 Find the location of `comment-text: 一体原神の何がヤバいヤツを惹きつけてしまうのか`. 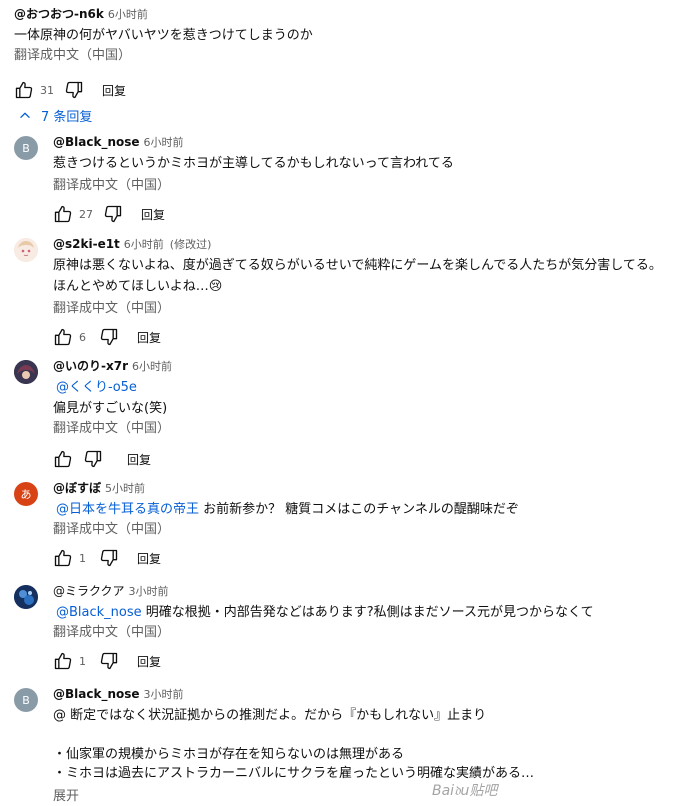

comment-text: 一体原神の何がヤバいヤツを惹きつけてしまうのか is located at coordinates (163, 35).